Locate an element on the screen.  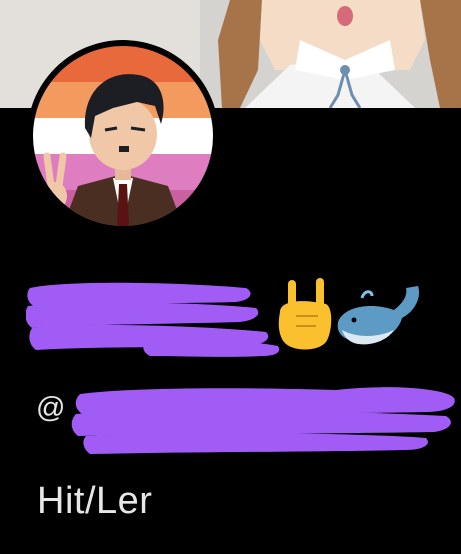
handle-row: @ is located at coordinates (248, 423).